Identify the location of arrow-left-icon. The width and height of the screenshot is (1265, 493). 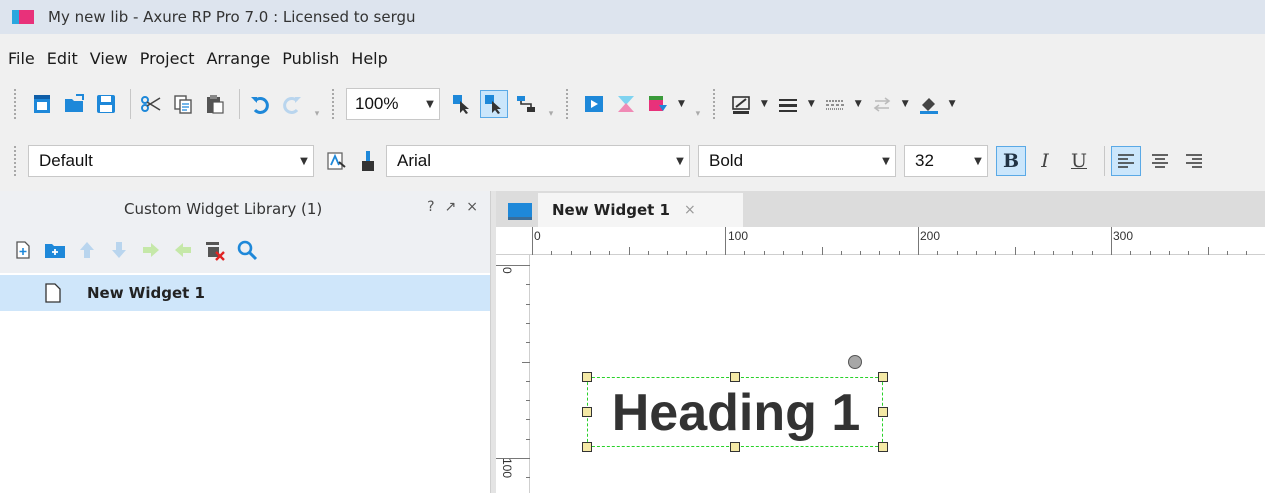
(183, 250).